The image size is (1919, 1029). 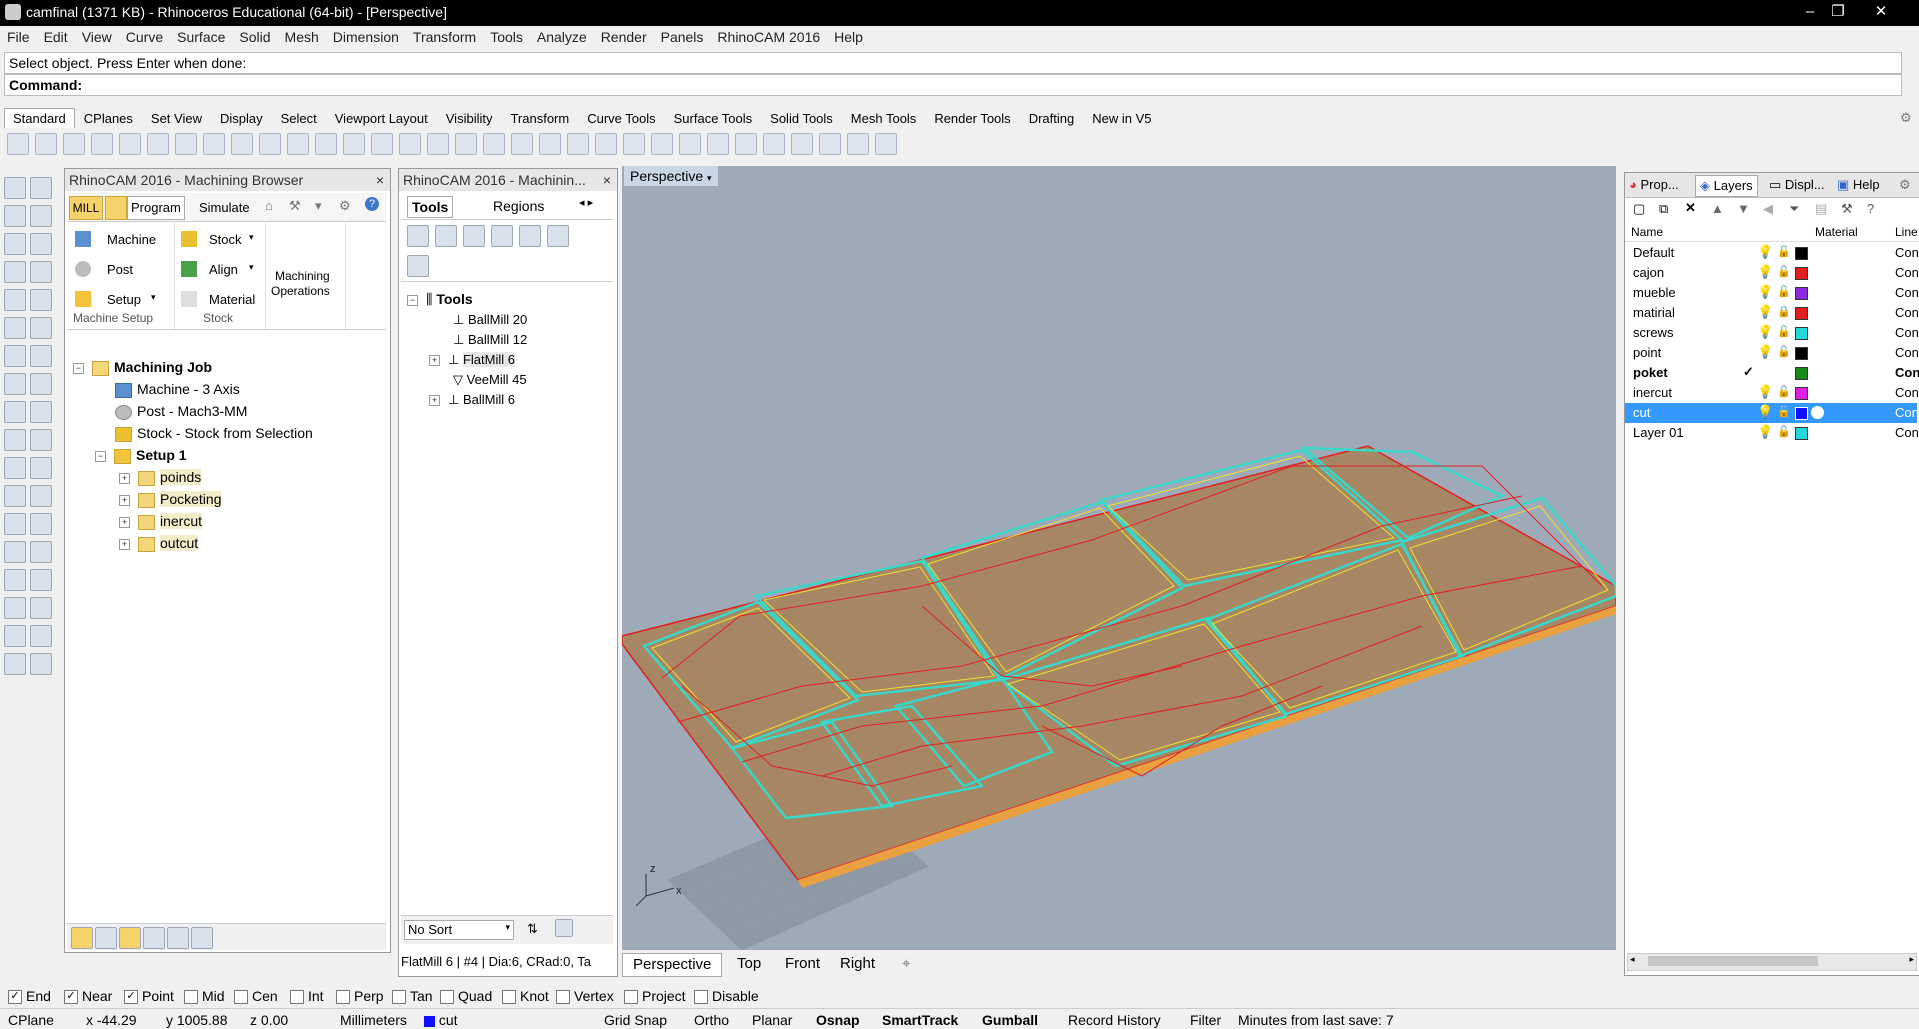 I want to click on polygon-icon, so click(x=15, y=300).